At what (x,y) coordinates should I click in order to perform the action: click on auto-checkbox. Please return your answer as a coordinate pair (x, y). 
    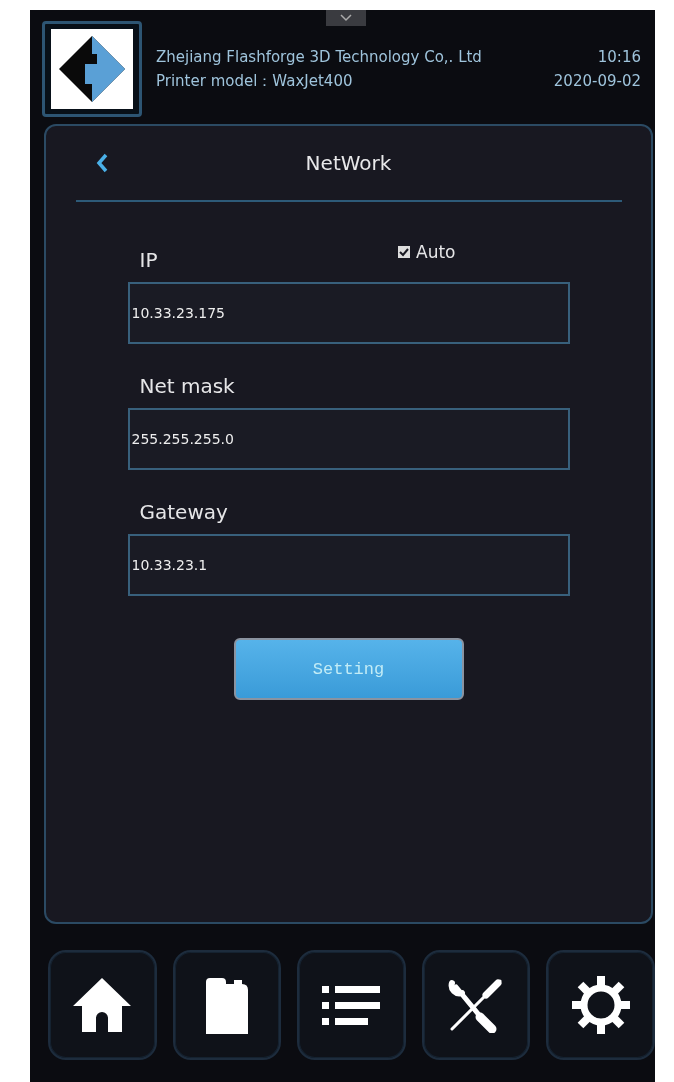
    Looking at the image, I should click on (404, 252).